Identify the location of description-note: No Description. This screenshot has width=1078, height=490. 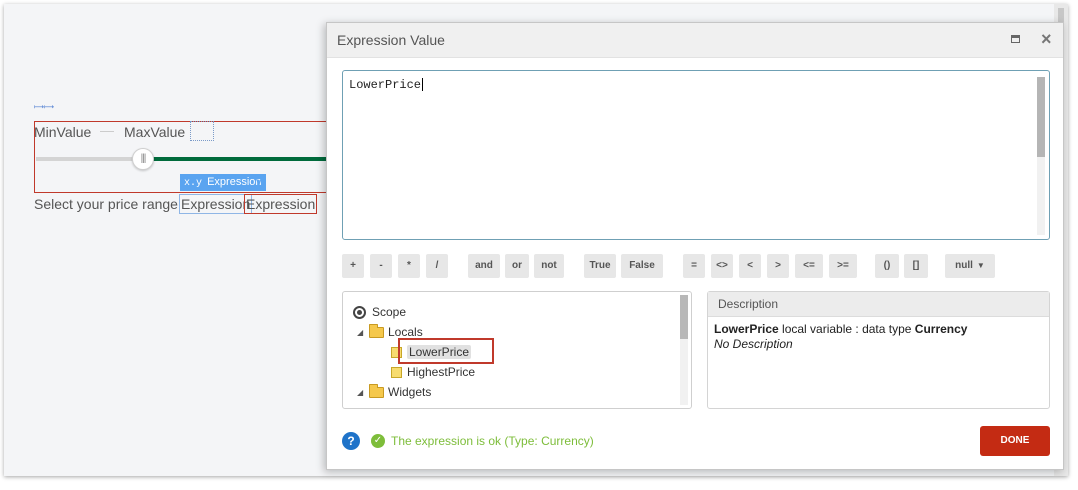
(753, 344).